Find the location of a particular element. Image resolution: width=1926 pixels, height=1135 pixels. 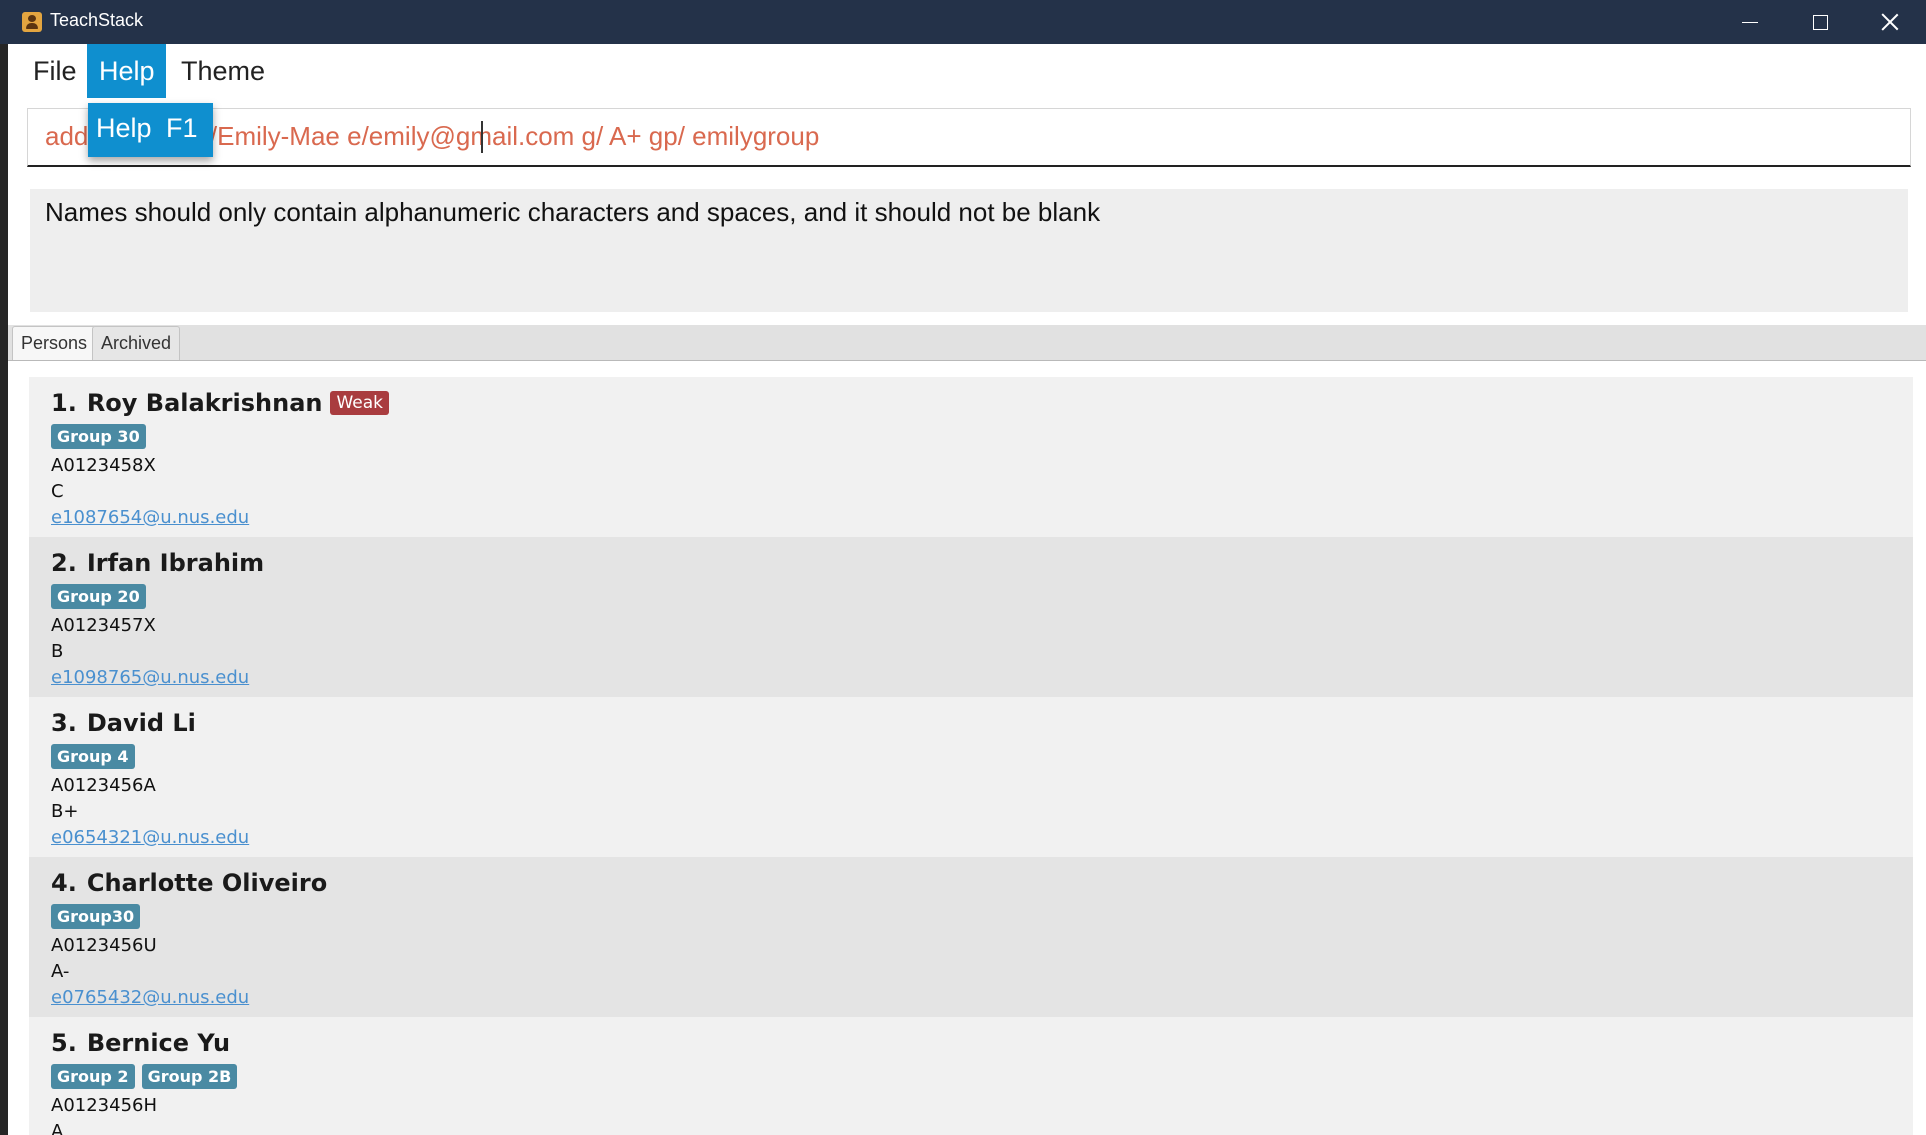

menu-bar: File Help Theme is located at coordinates (967, 71).